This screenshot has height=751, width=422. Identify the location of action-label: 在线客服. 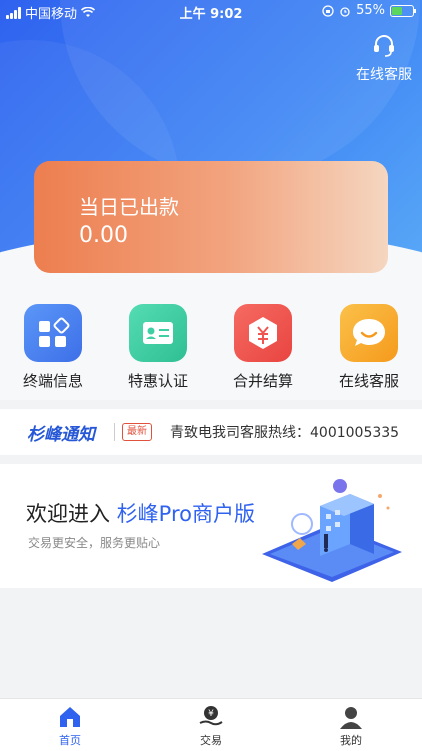
(368, 381).